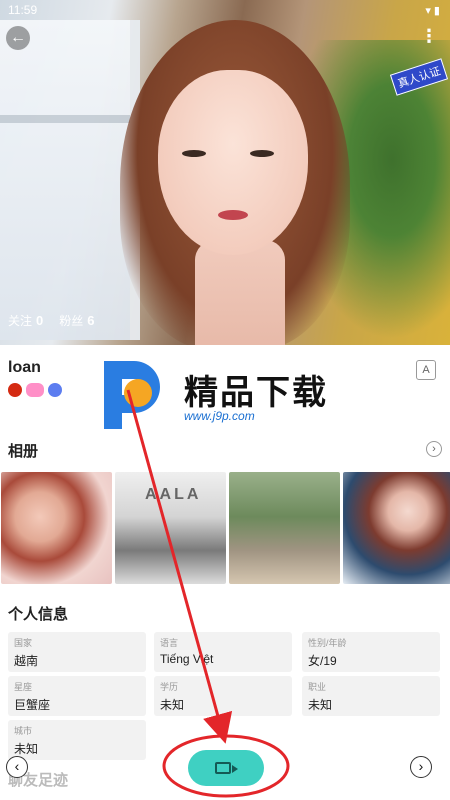 The width and height of the screenshot is (450, 800). What do you see at coordinates (15, 390) in the screenshot?
I see `vietnam-flag-icon` at bounding box center [15, 390].